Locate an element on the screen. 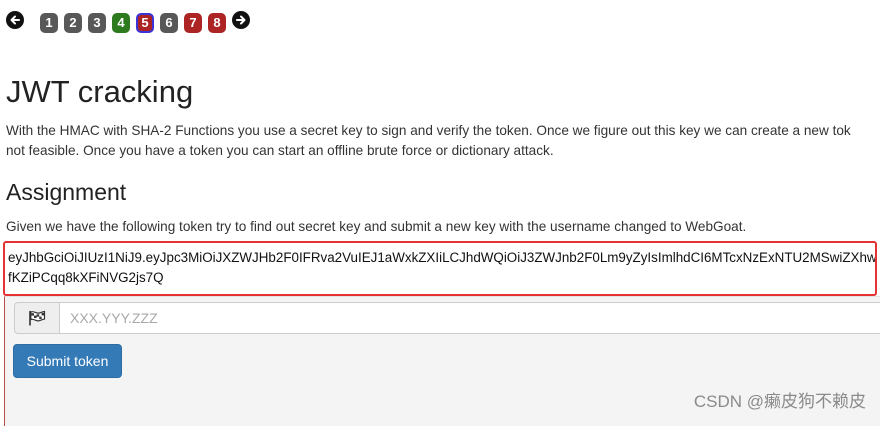 The height and width of the screenshot is (426, 880). previous-page-button is located at coordinates (15, 20).